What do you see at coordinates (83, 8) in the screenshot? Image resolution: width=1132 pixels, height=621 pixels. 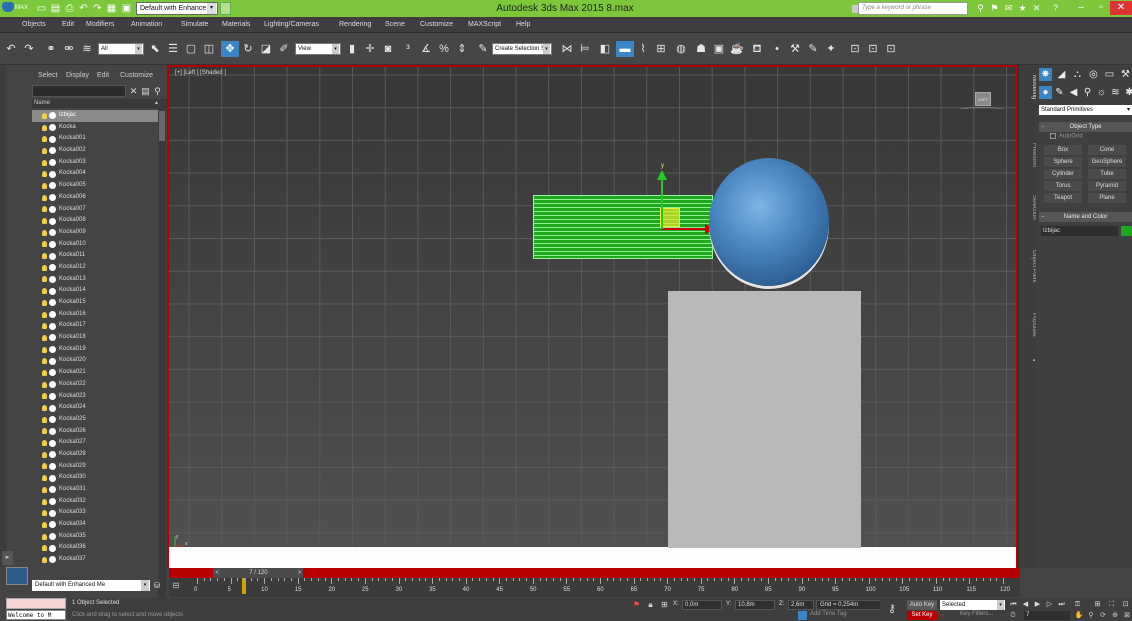 I see `undo-icon: ↶` at bounding box center [83, 8].